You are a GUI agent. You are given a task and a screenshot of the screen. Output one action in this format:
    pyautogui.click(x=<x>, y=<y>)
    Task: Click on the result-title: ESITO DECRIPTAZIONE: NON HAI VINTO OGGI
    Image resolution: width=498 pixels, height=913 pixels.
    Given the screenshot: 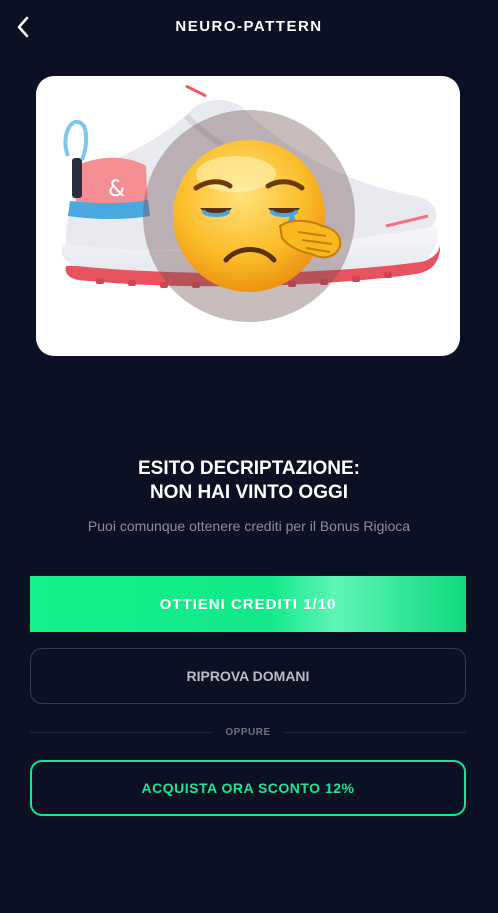 What is the action you would take?
    pyautogui.click(x=249, y=481)
    